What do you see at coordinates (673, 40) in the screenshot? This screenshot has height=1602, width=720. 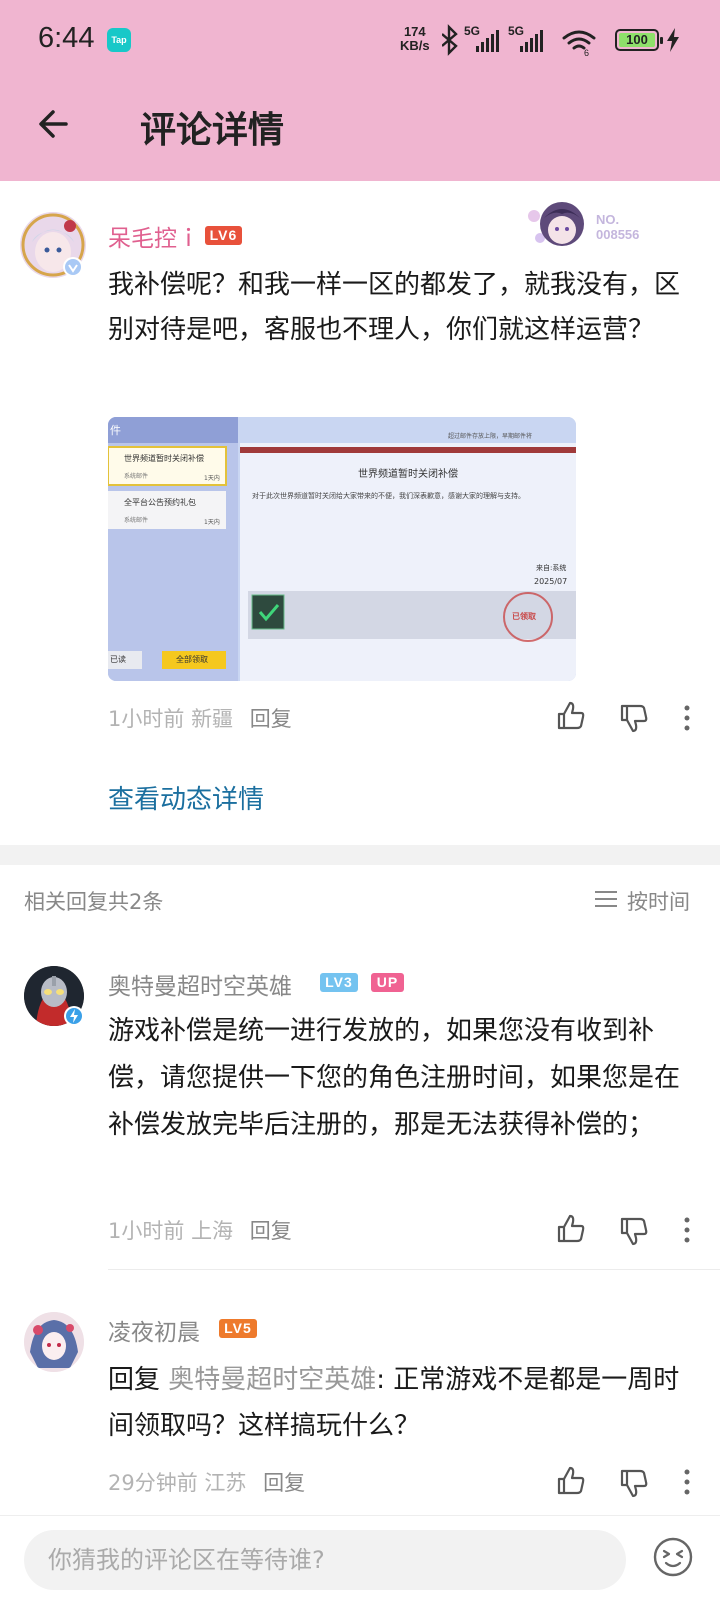 I see `charging-bolt-icon` at bounding box center [673, 40].